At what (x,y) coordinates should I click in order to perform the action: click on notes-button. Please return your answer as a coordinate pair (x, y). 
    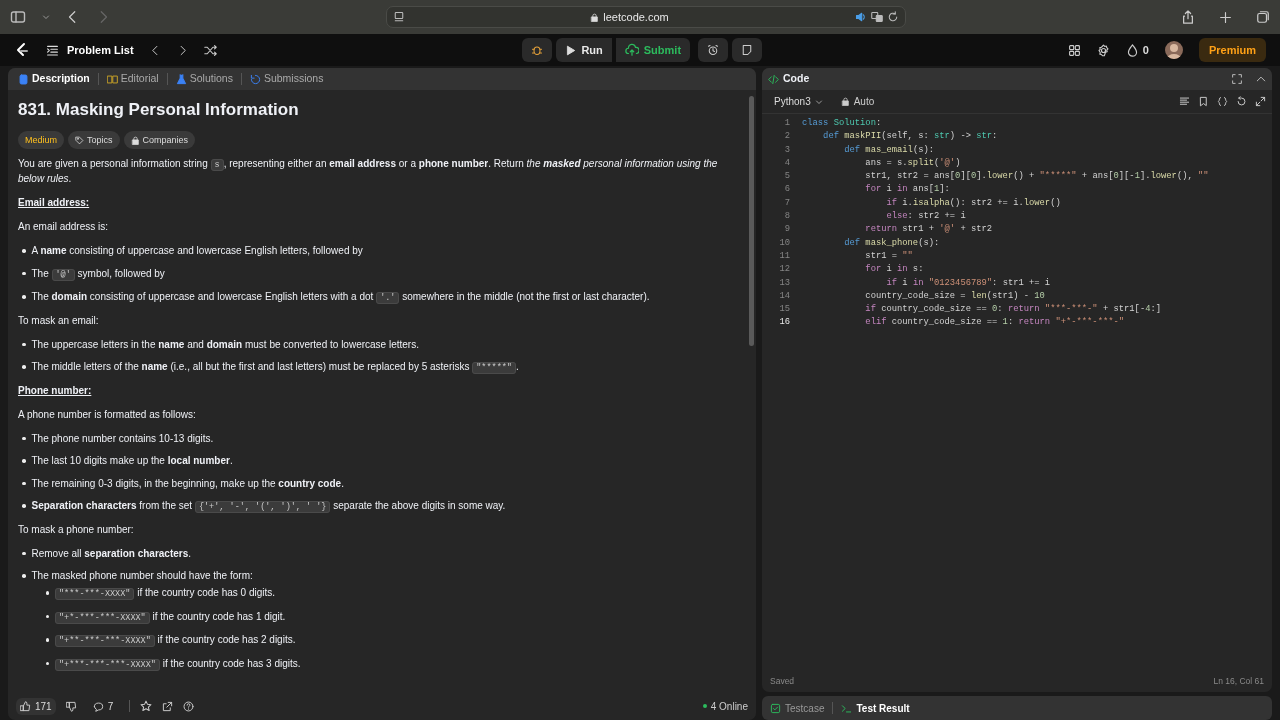
    Looking at the image, I should click on (747, 50).